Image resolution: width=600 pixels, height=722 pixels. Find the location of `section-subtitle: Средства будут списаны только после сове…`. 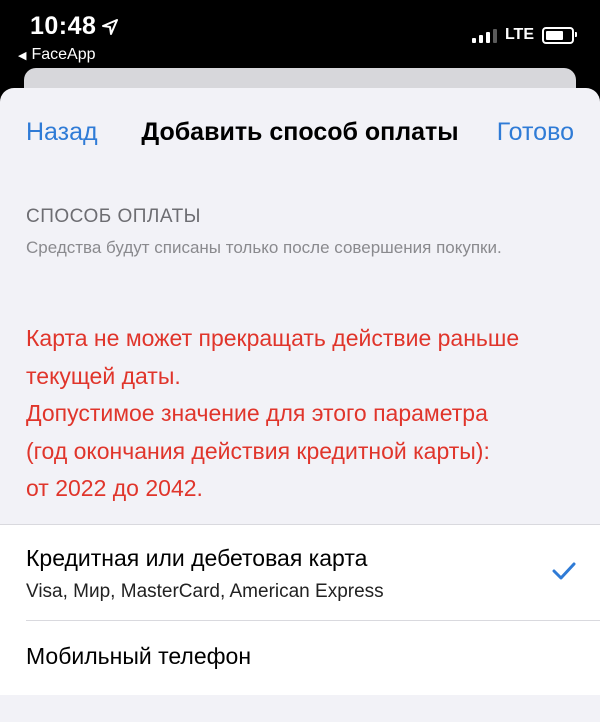

section-subtitle: Средства будут списаны только после сове… is located at coordinates (264, 247).